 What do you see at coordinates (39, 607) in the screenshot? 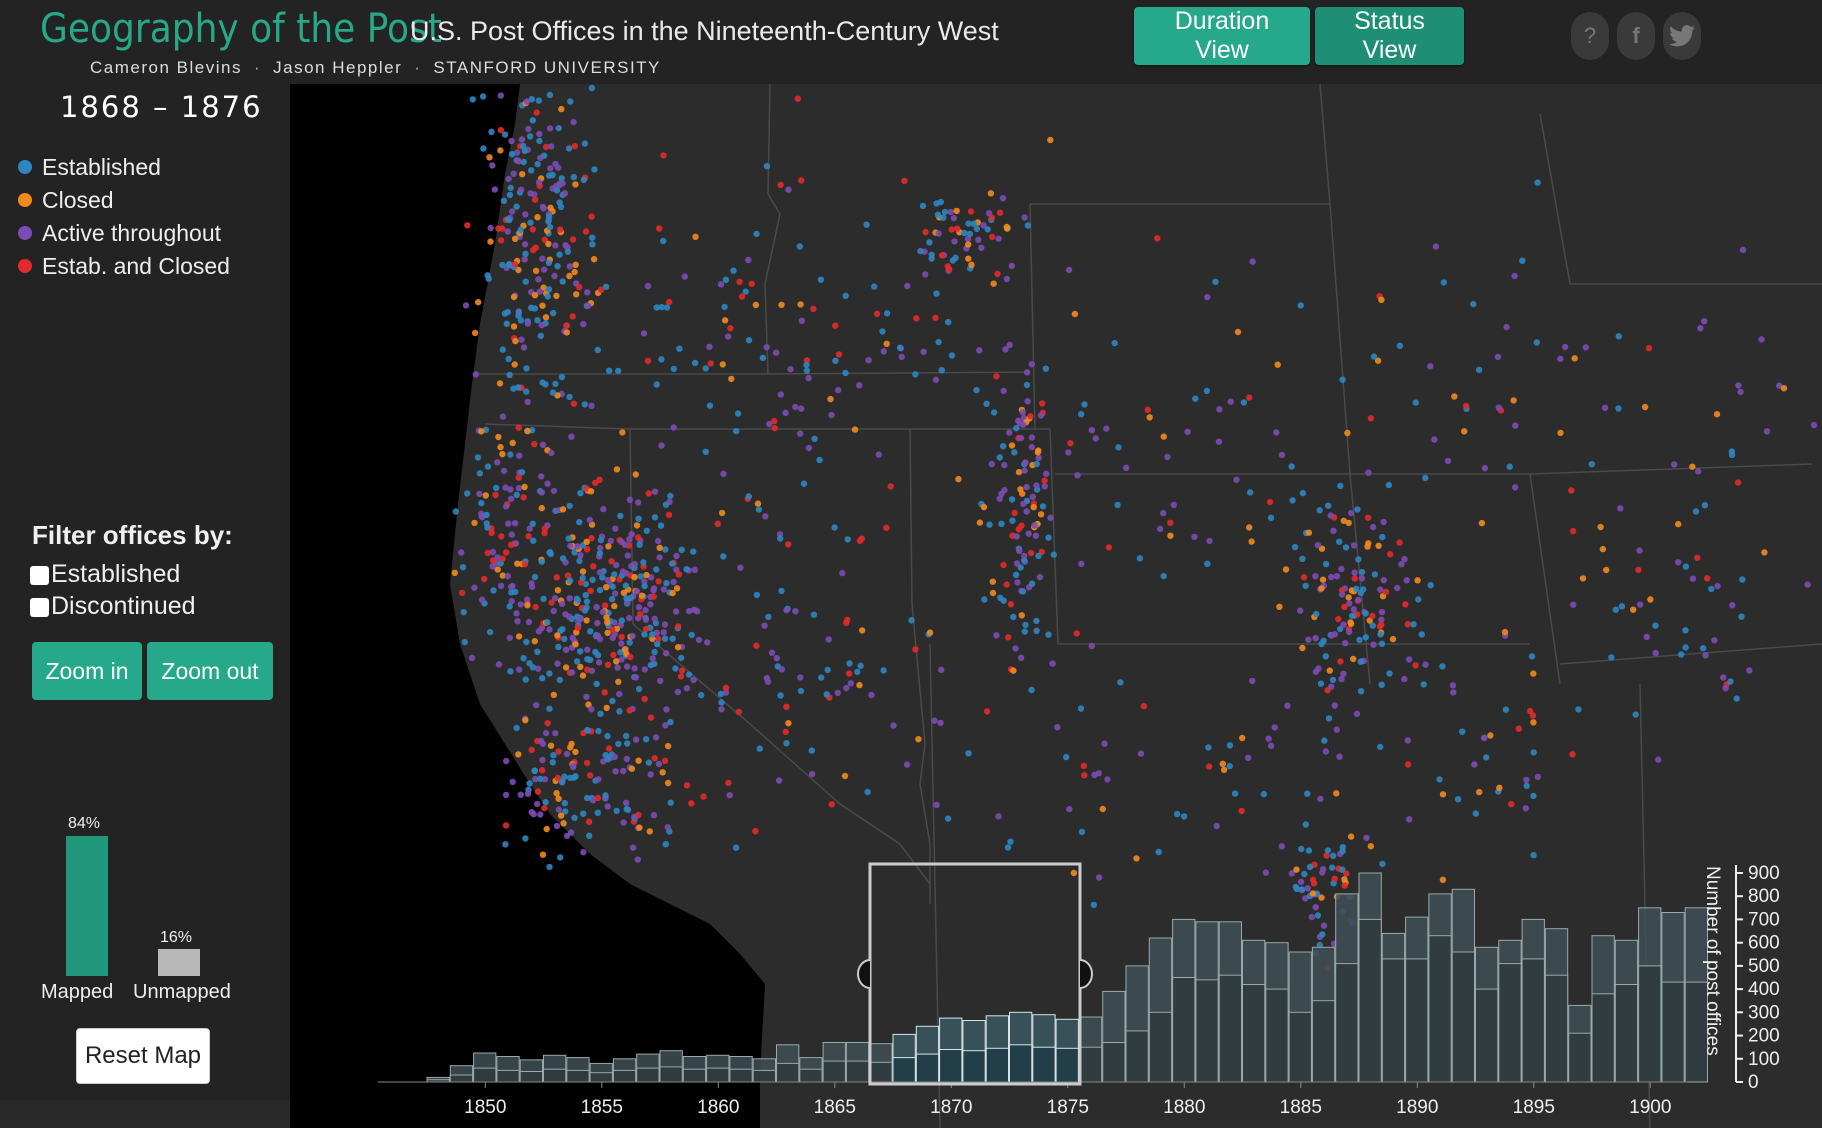
I see `filter-discontinued-checkbox` at bounding box center [39, 607].